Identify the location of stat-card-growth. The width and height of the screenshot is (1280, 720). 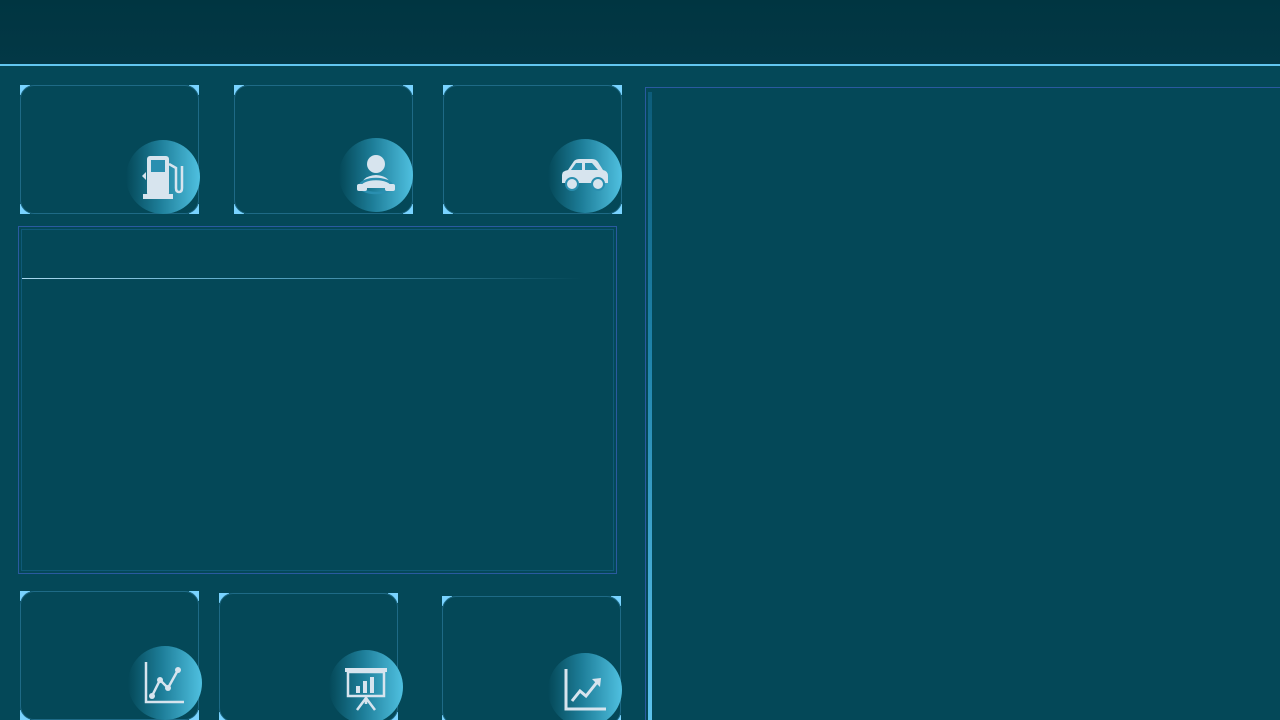
(532, 658).